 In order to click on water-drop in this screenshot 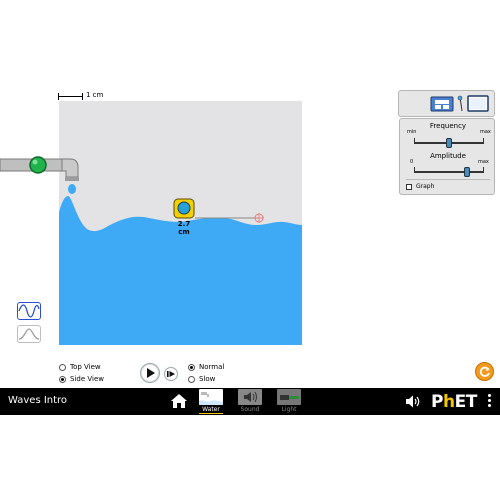, I will do `click(72, 189)`.